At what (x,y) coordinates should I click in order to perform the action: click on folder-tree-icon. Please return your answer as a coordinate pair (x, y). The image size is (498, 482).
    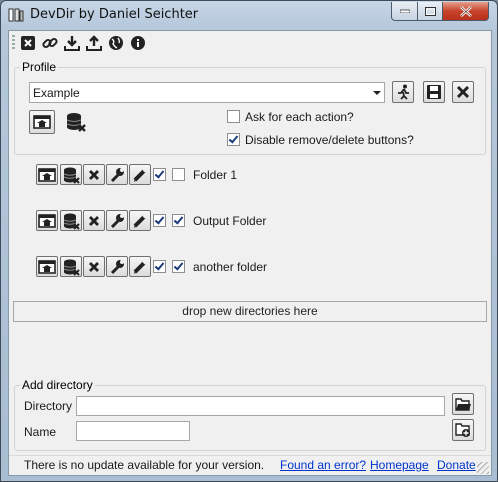
    Looking at the image, I should click on (16, 15).